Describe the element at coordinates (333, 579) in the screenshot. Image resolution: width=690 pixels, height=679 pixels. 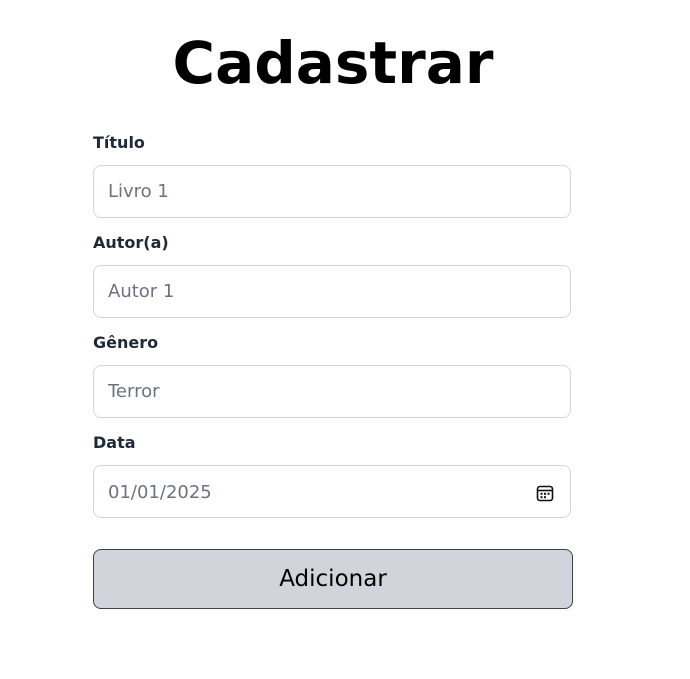
I see `add-button: Adicionar` at that location.